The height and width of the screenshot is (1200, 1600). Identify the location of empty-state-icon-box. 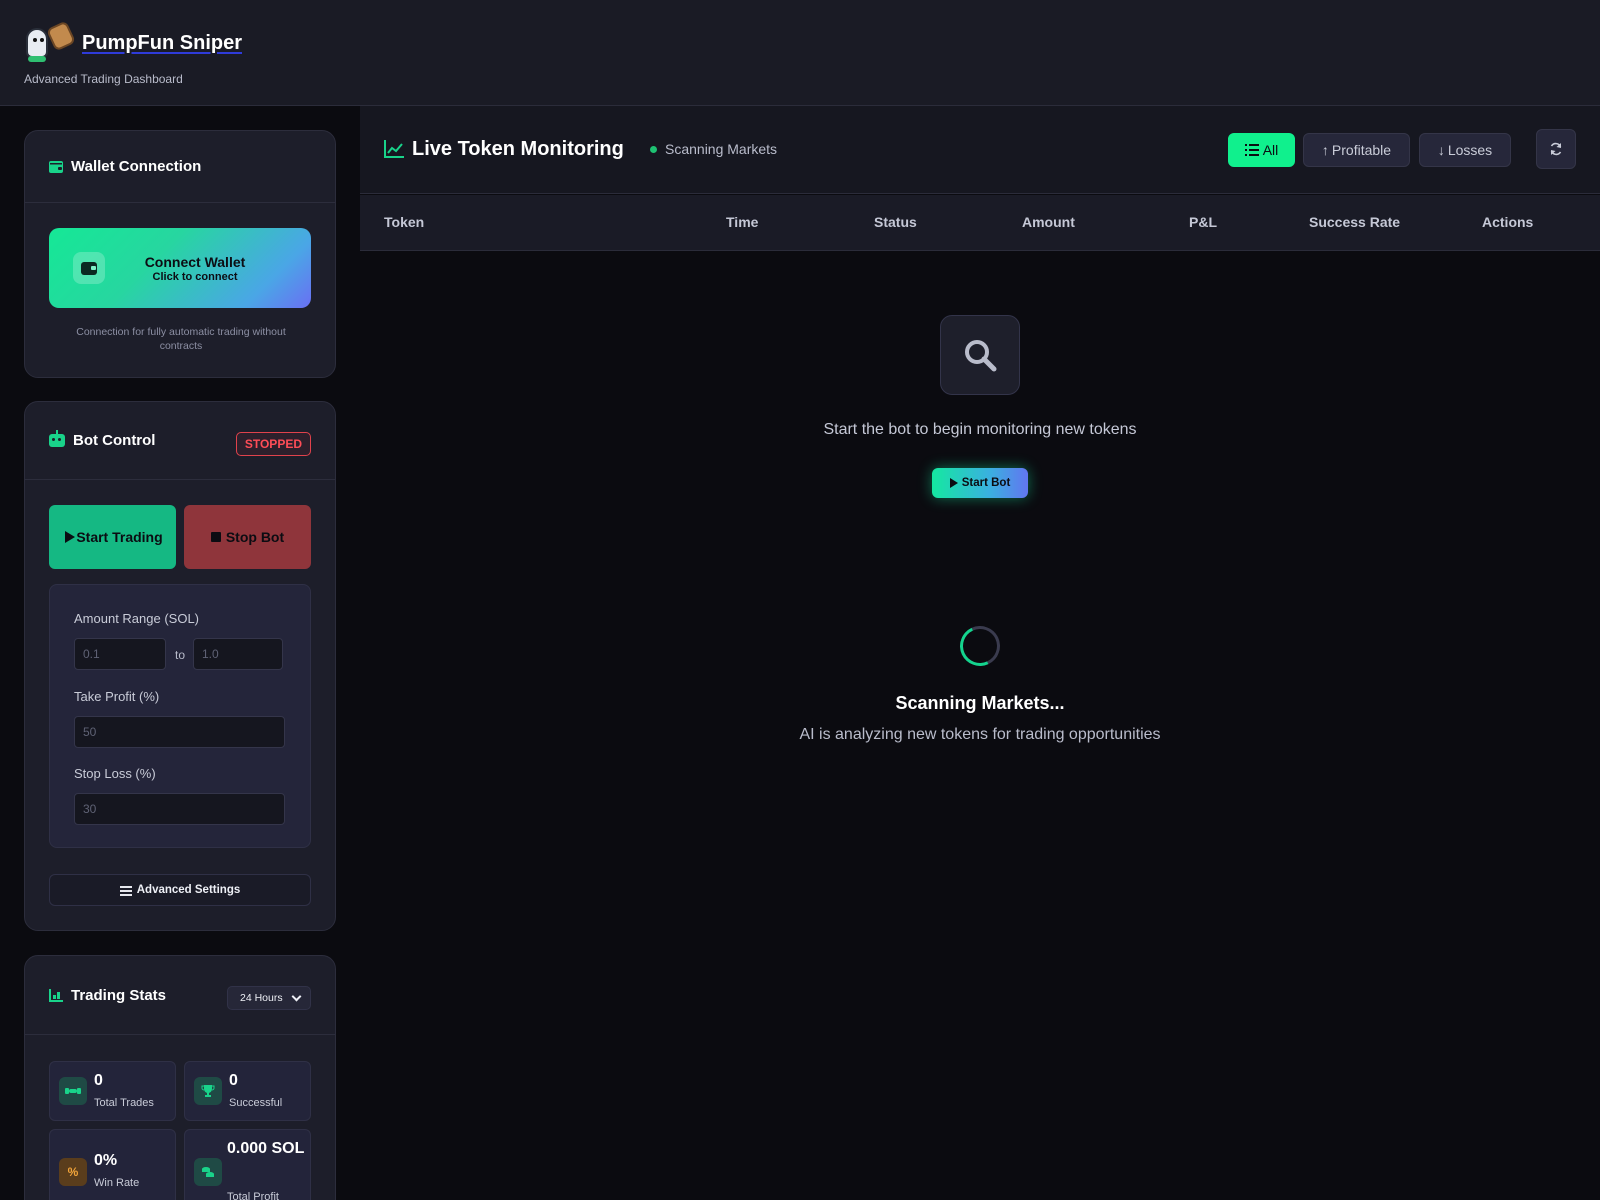
(980, 355).